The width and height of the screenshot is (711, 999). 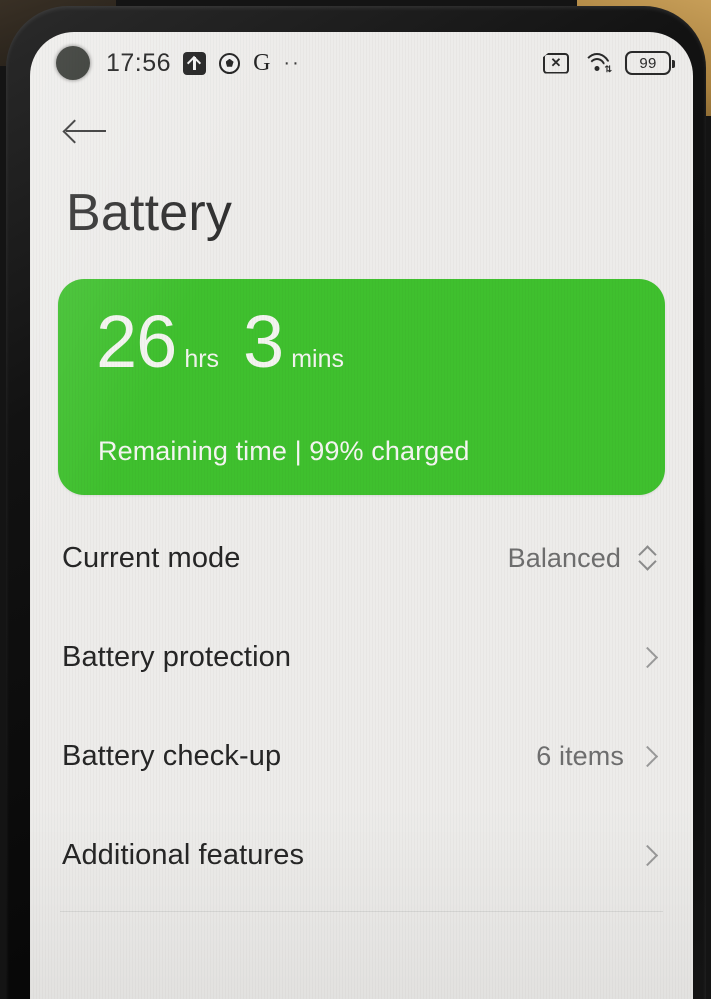 I want to click on list-item-label: Additional features, so click(x=183, y=854).